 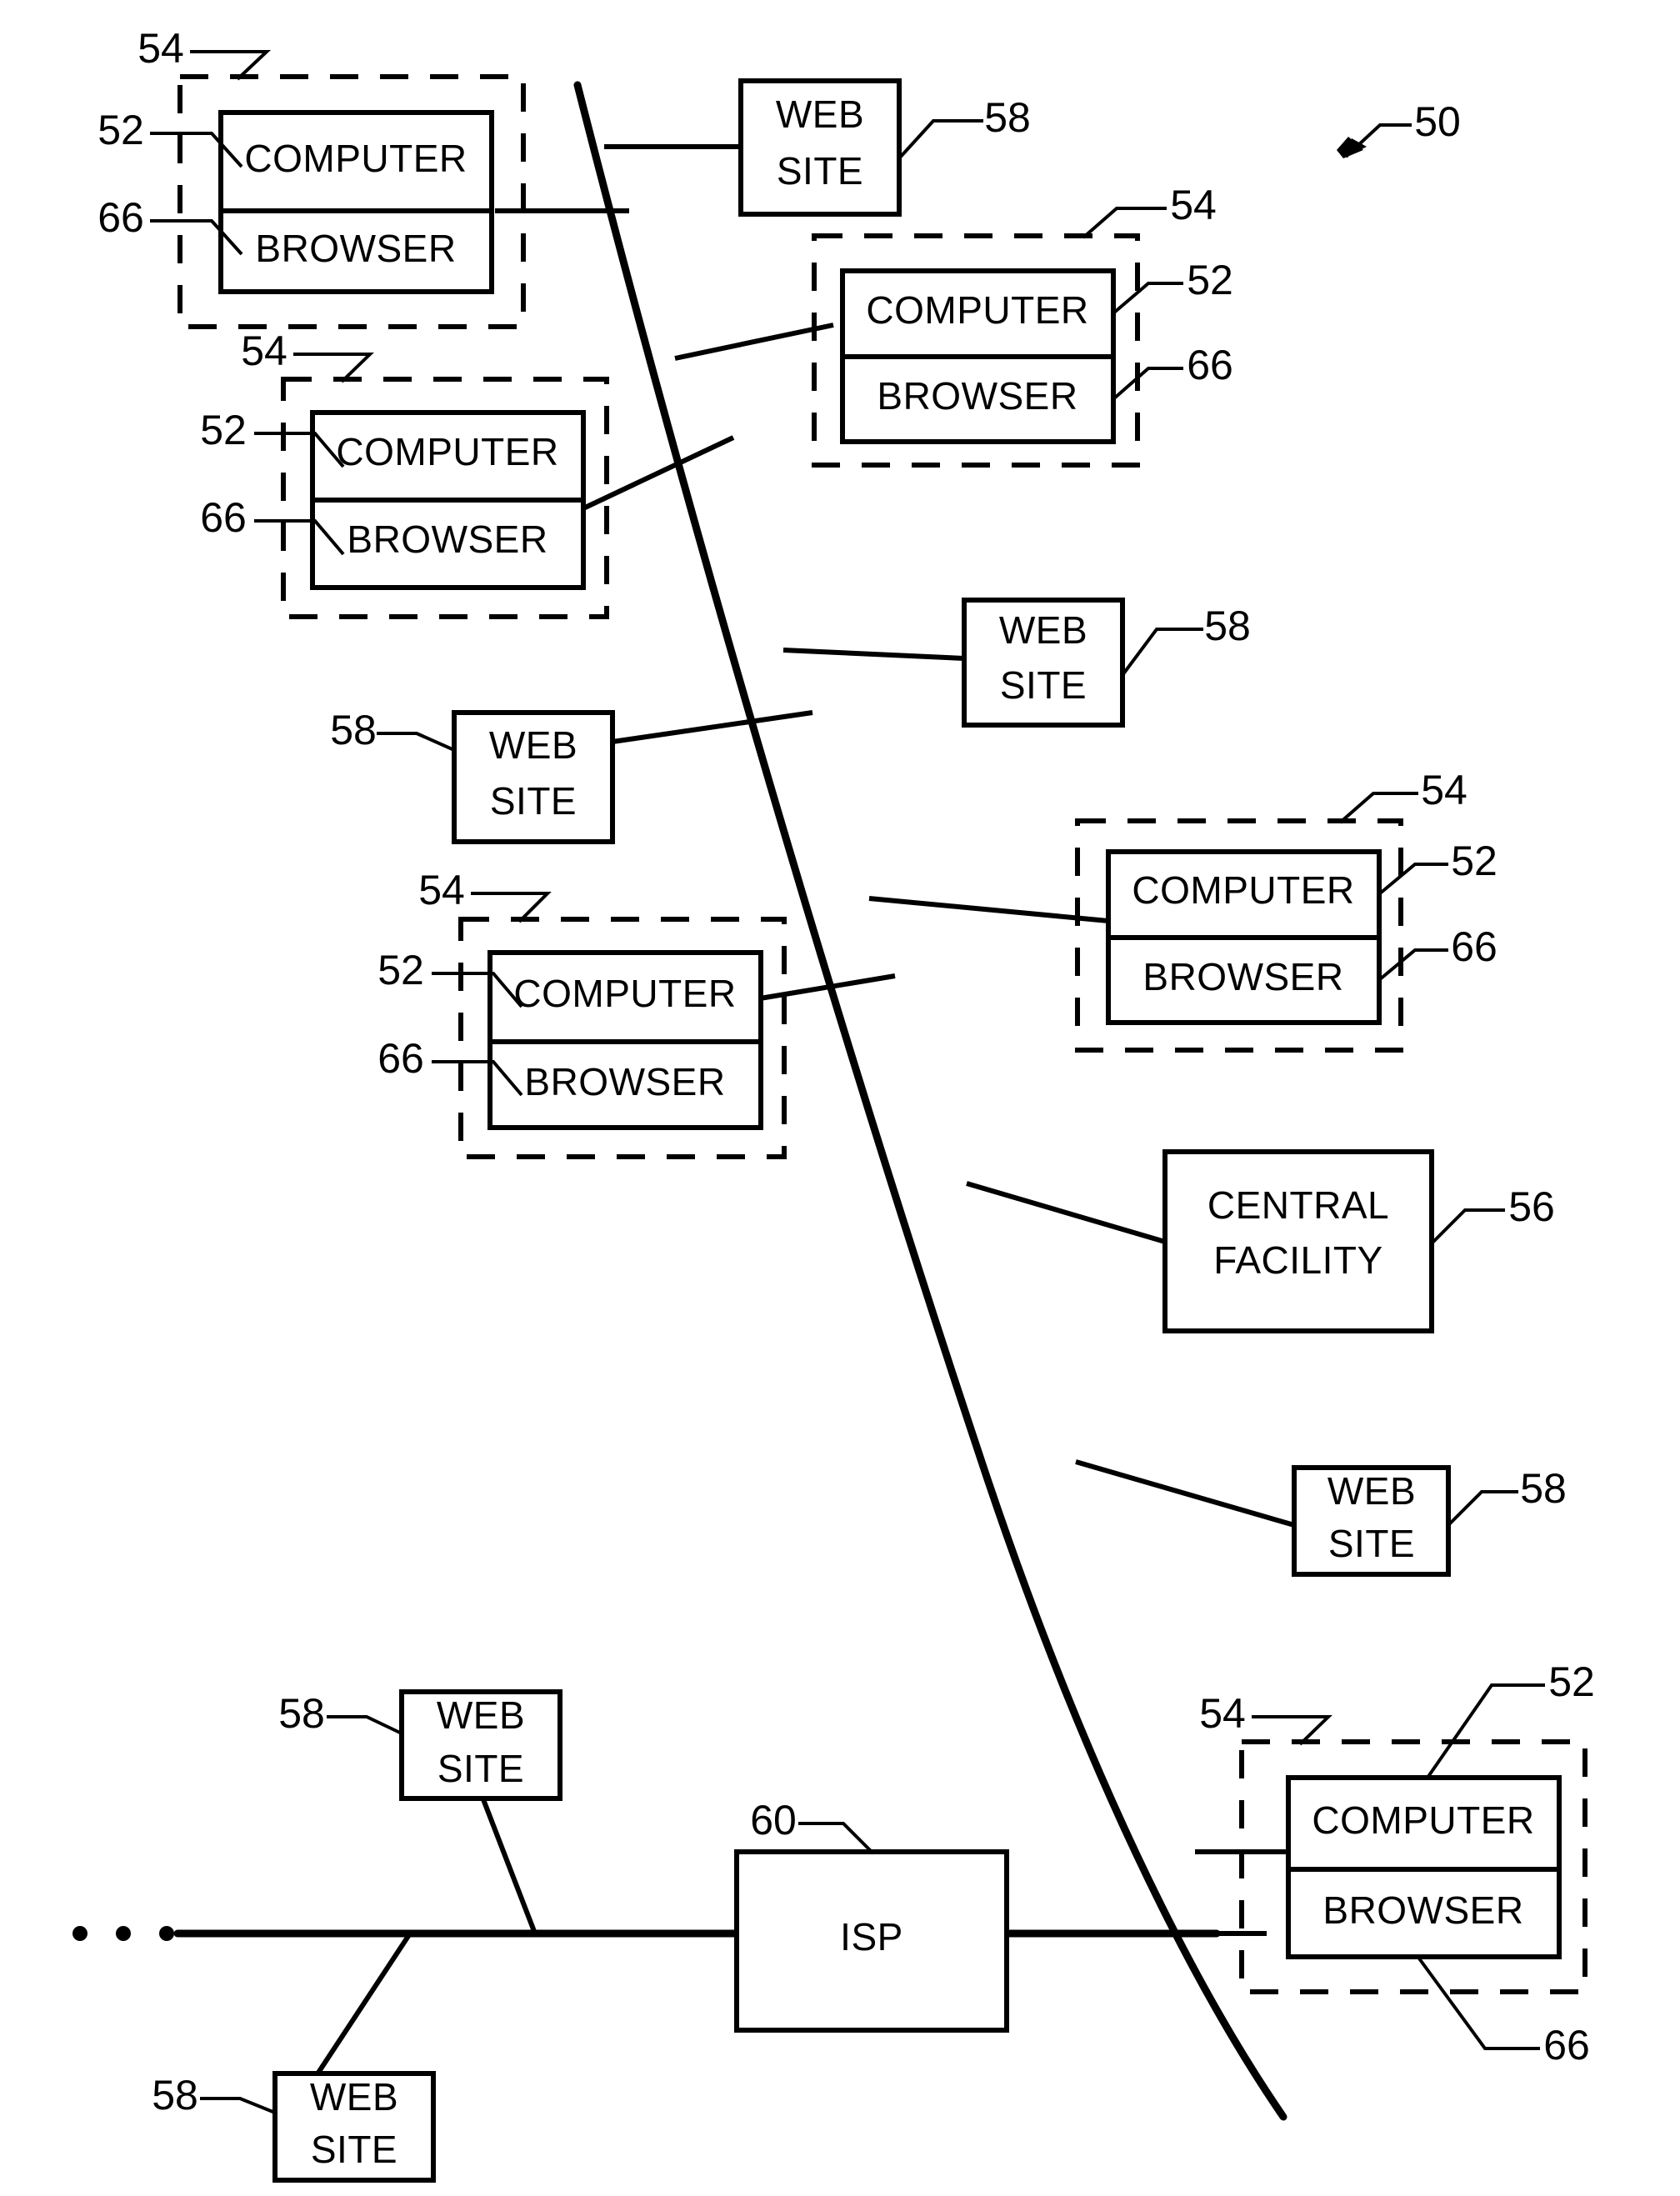 I want to click on user-station-1-ref-54: 54, so click(x=161, y=48).